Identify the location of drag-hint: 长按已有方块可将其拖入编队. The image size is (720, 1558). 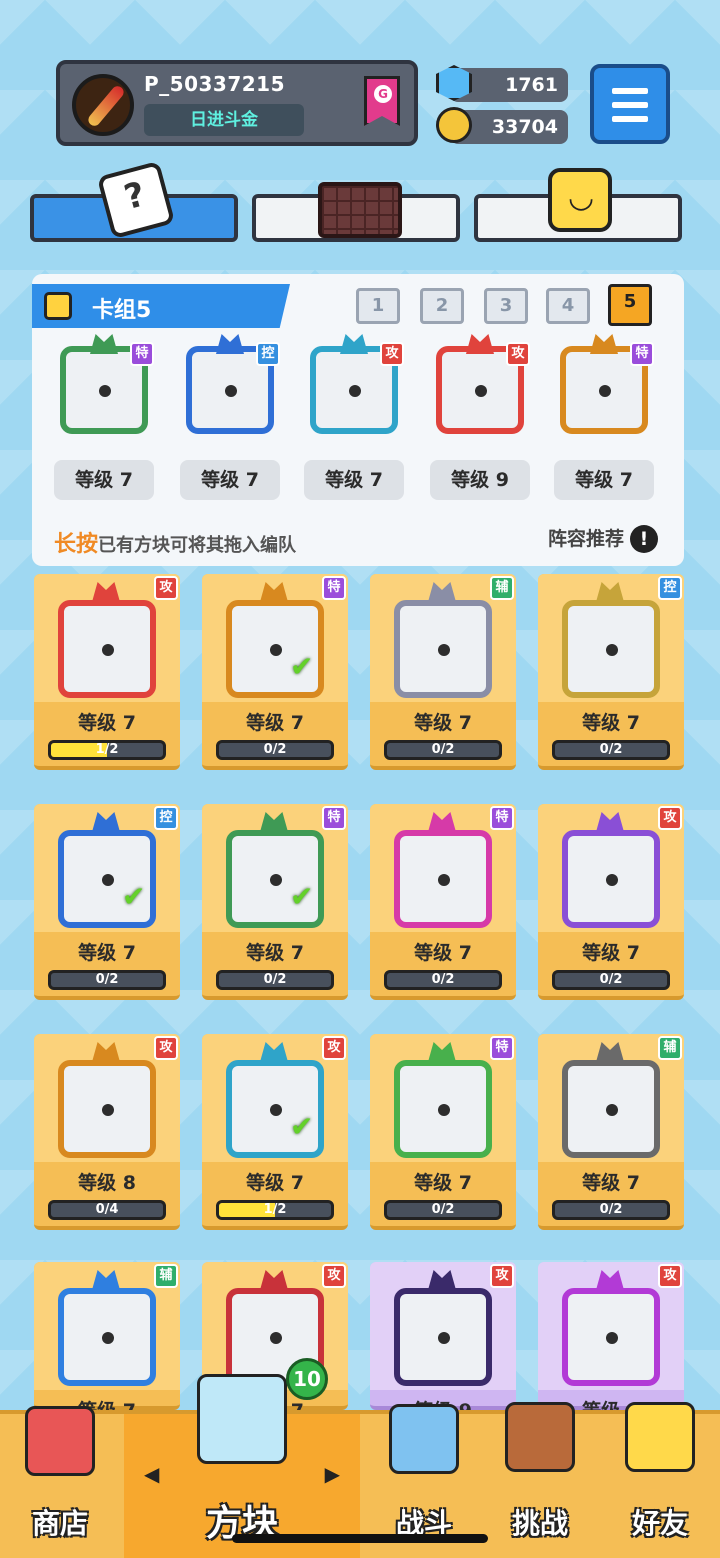
(175, 542).